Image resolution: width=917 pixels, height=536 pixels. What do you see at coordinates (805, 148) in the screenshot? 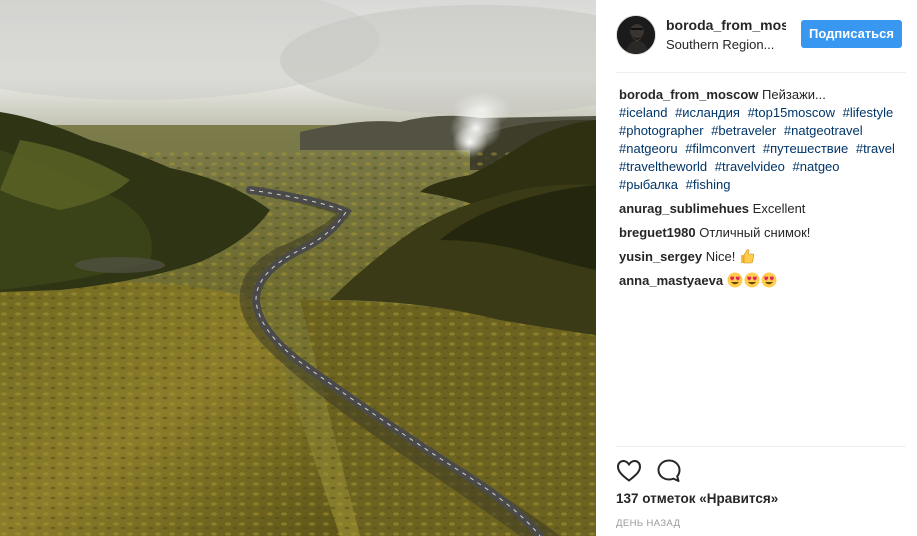
I see `hashtag-link: #путешествие` at bounding box center [805, 148].